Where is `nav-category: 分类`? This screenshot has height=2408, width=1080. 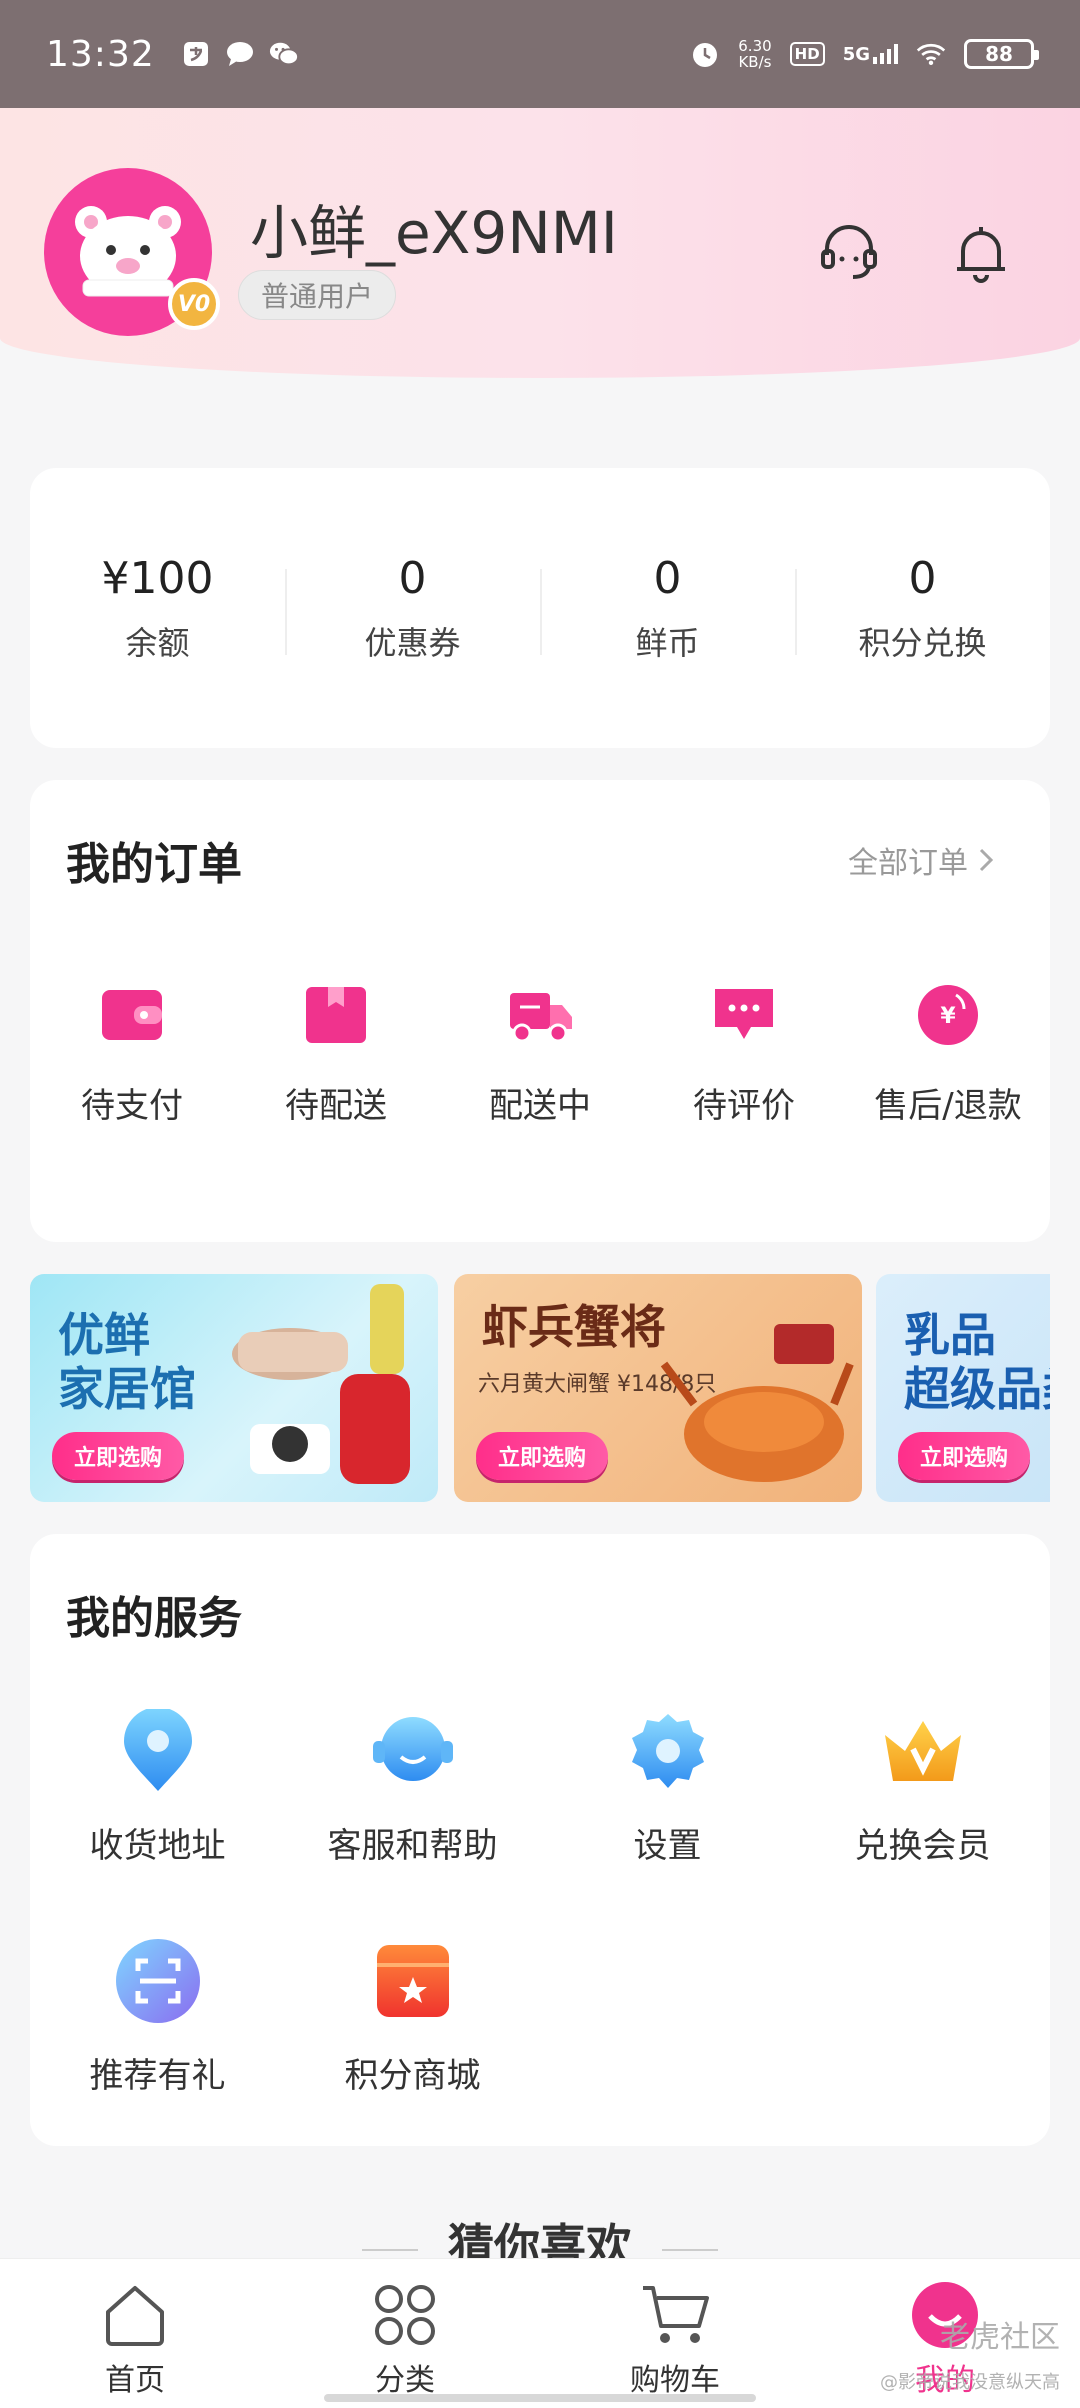
nav-category: 分类 is located at coordinates (405, 2333).